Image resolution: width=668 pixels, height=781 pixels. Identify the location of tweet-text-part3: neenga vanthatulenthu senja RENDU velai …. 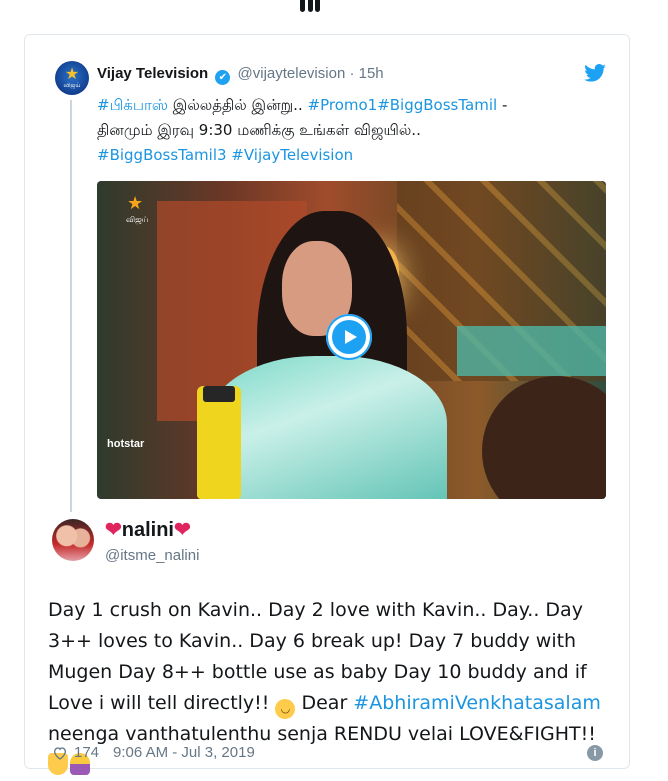
(322, 734).